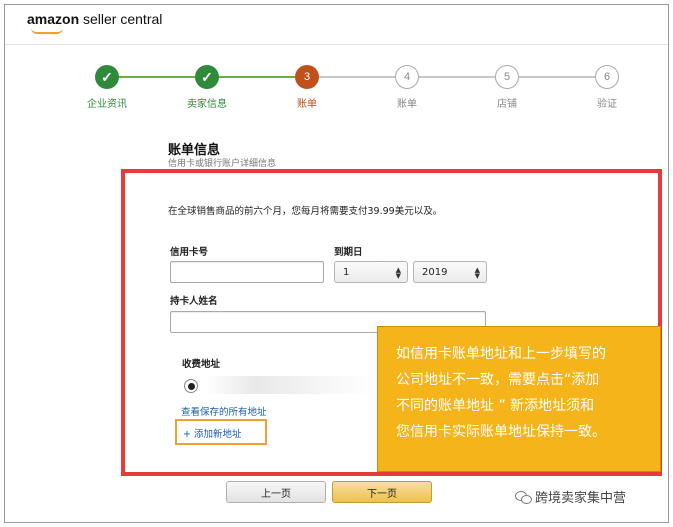 The height and width of the screenshot is (527, 673). Describe the element at coordinates (501, 354) in the screenshot. I see `callout-line: 如信用卡账单地址和上一步填写的` at that location.